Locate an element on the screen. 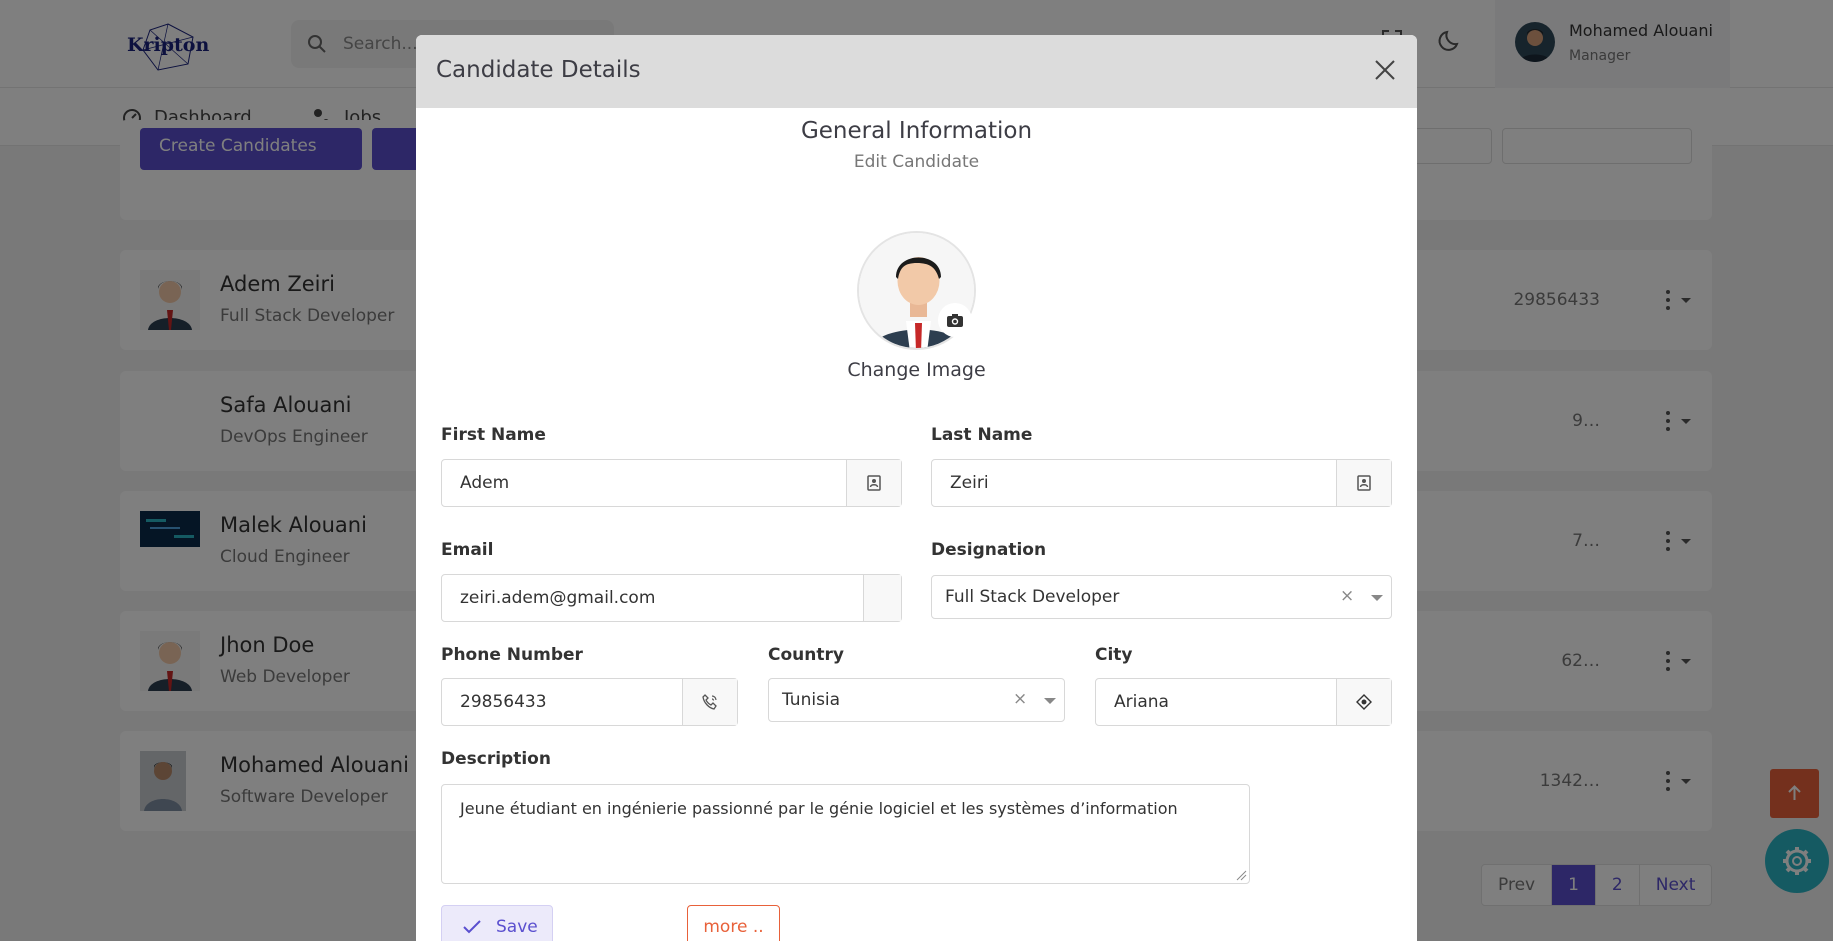 The height and width of the screenshot is (941, 1833). description-label: Description is located at coordinates (496, 759).